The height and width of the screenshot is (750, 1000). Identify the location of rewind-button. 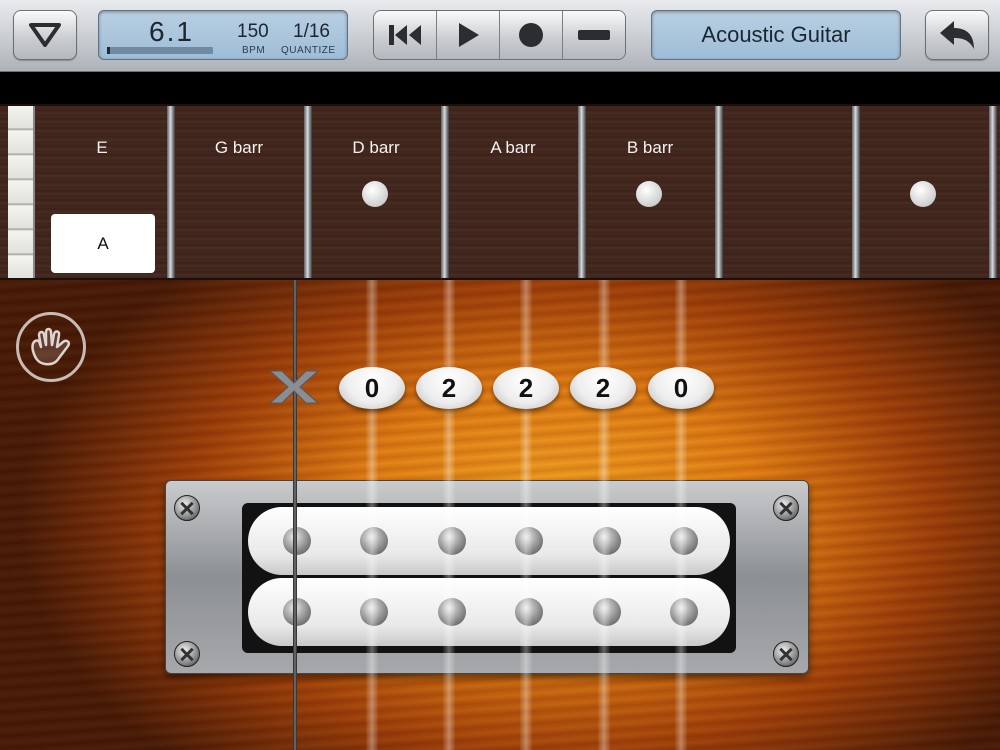
(405, 35).